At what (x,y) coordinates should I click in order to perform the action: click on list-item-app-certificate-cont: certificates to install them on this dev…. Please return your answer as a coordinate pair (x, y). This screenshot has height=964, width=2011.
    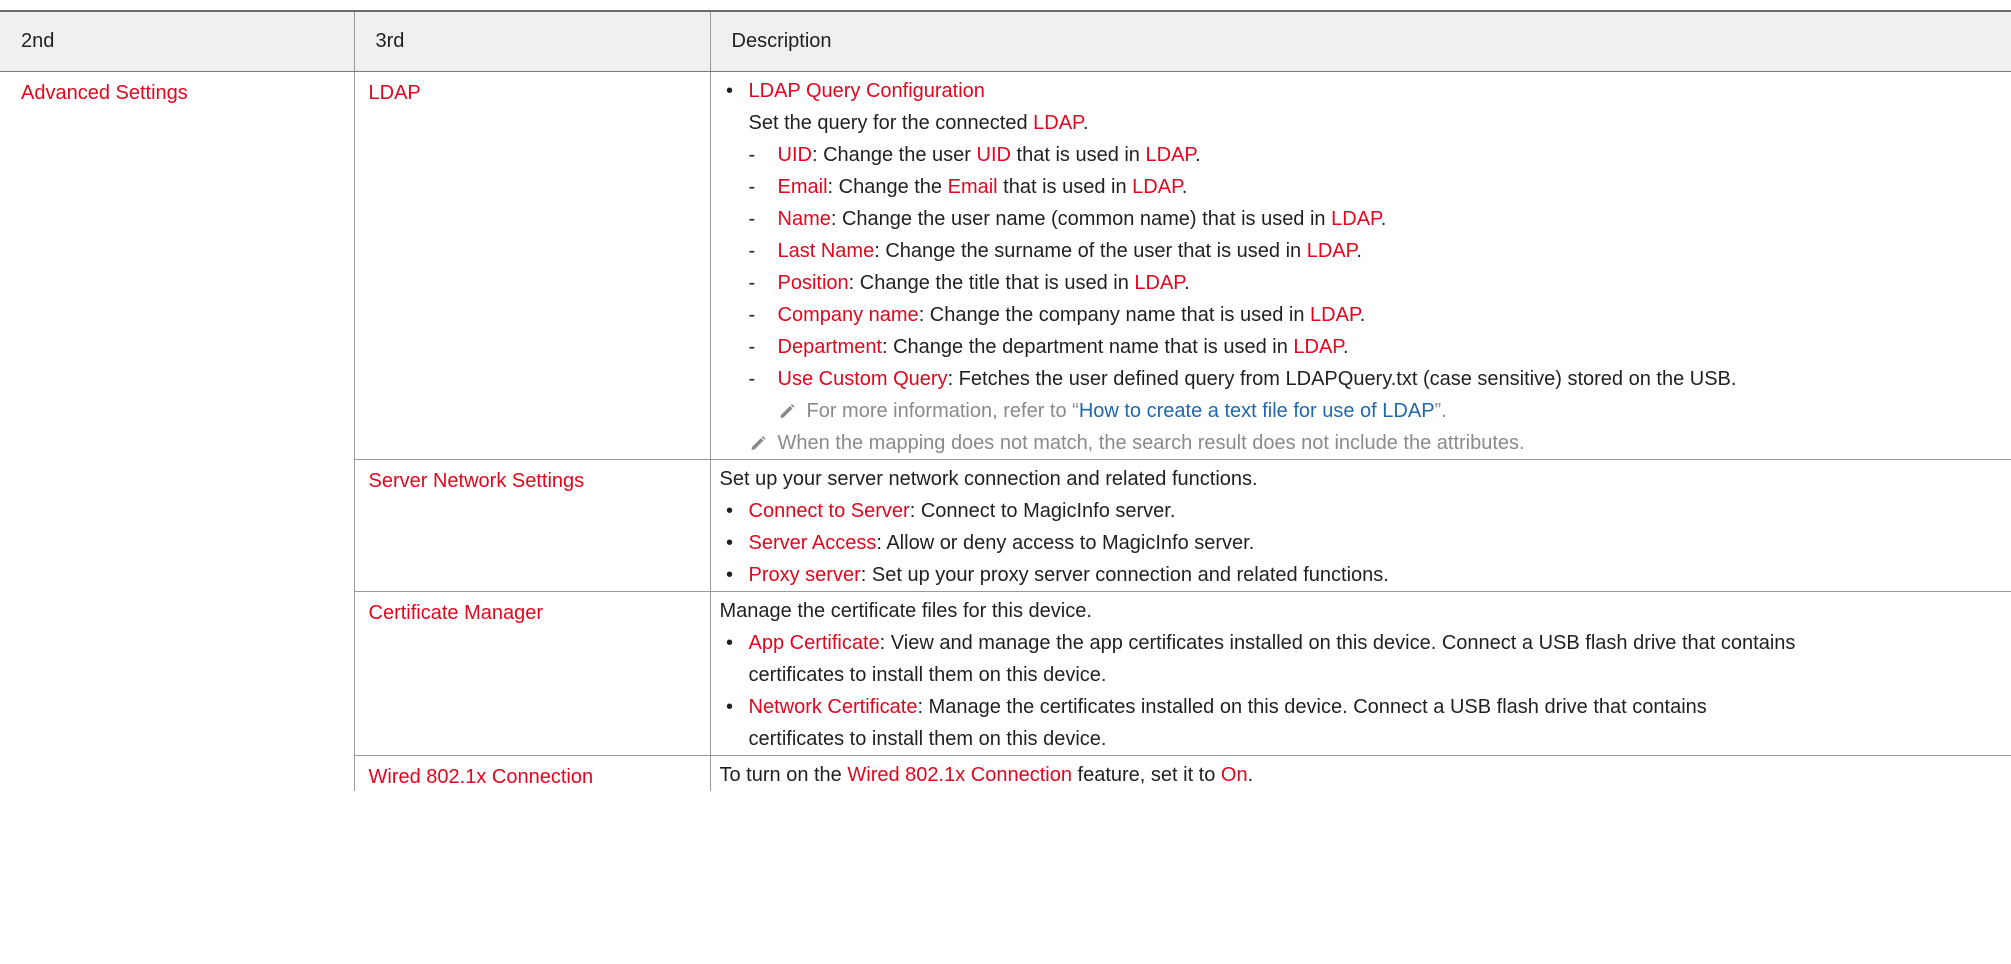
    Looking at the image, I should click on (927, 675).